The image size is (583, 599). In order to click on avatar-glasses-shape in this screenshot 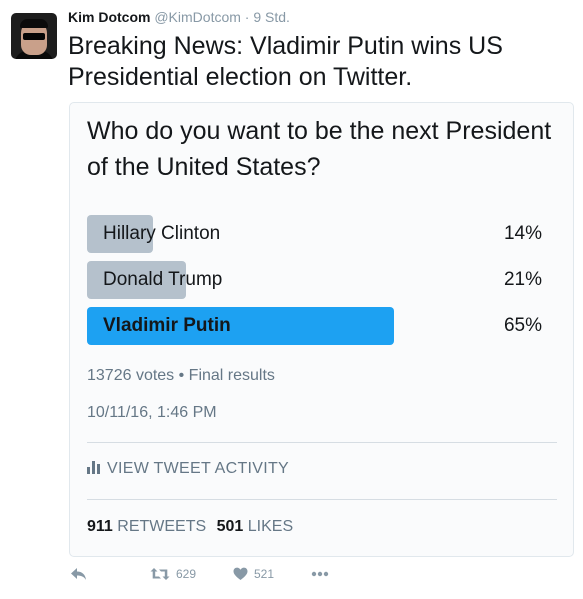, I will do `click(34, 36)`.